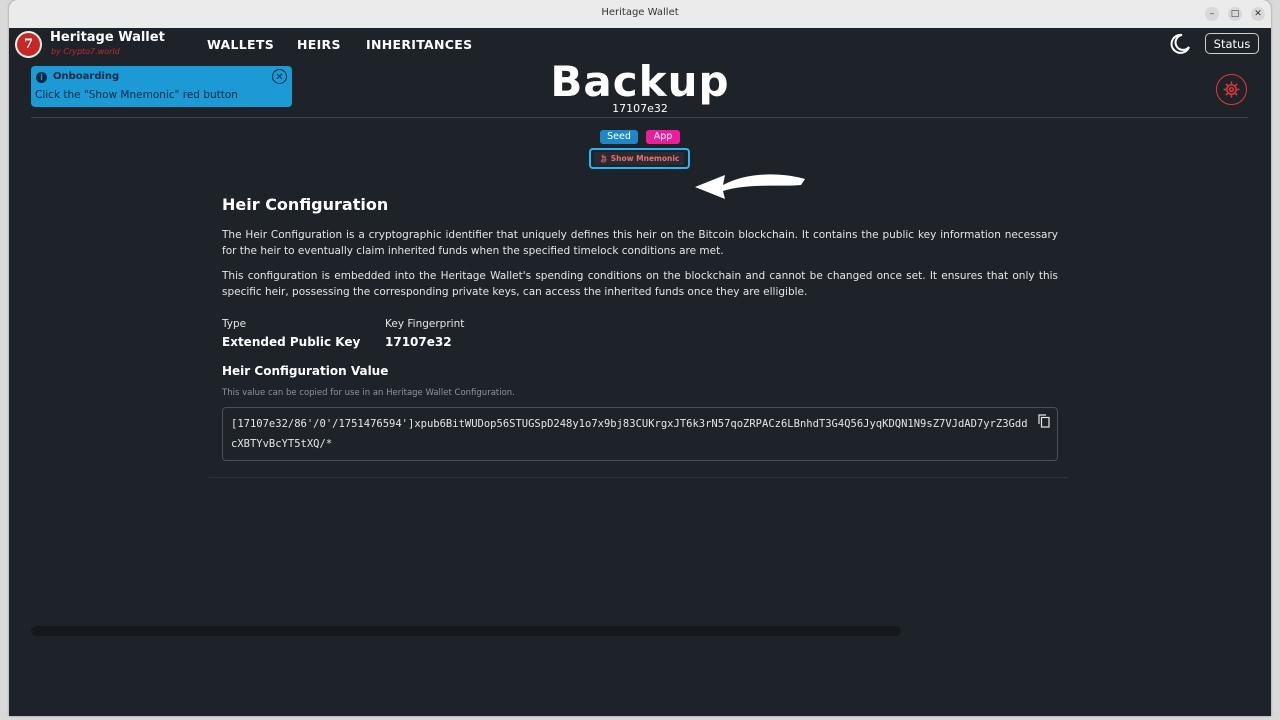 The height and width of the screenshot is (720, 1280). I want to click on nav-heirs: HEIRS, so click(319, 44).